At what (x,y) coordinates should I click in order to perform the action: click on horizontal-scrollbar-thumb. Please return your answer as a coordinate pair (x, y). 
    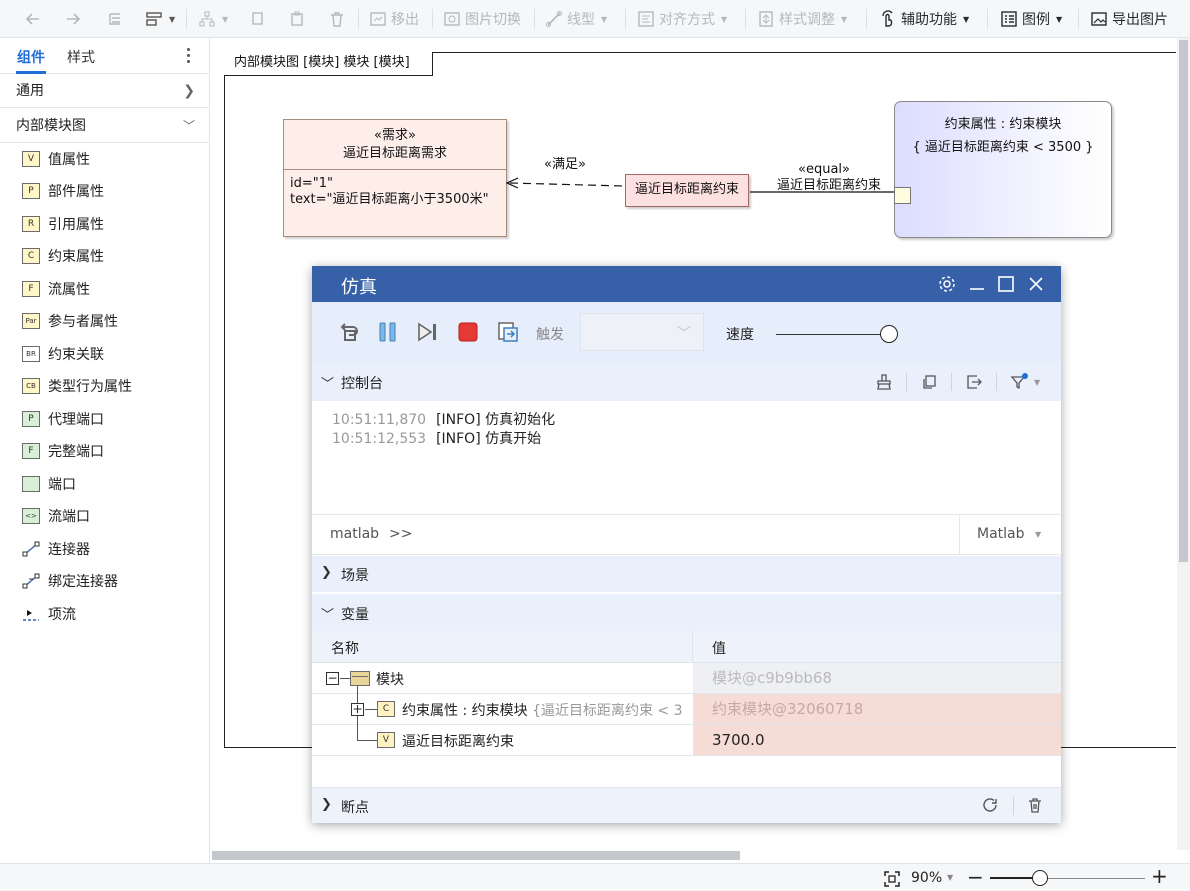
    Looking at the image, I should click on (476, 855).